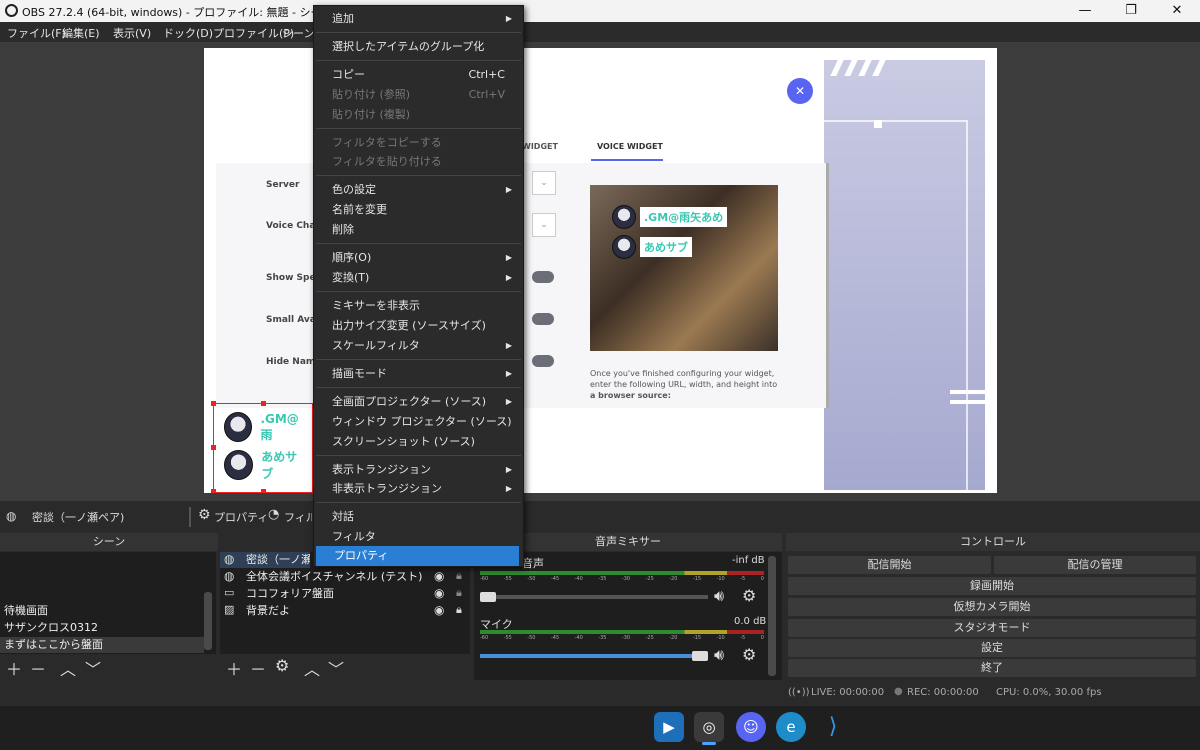 This screenshot has height=750, width=1200. Describe the element at coordinates (298, 517) in the screenshot. I see `filters-button: フィルタ` at that location.